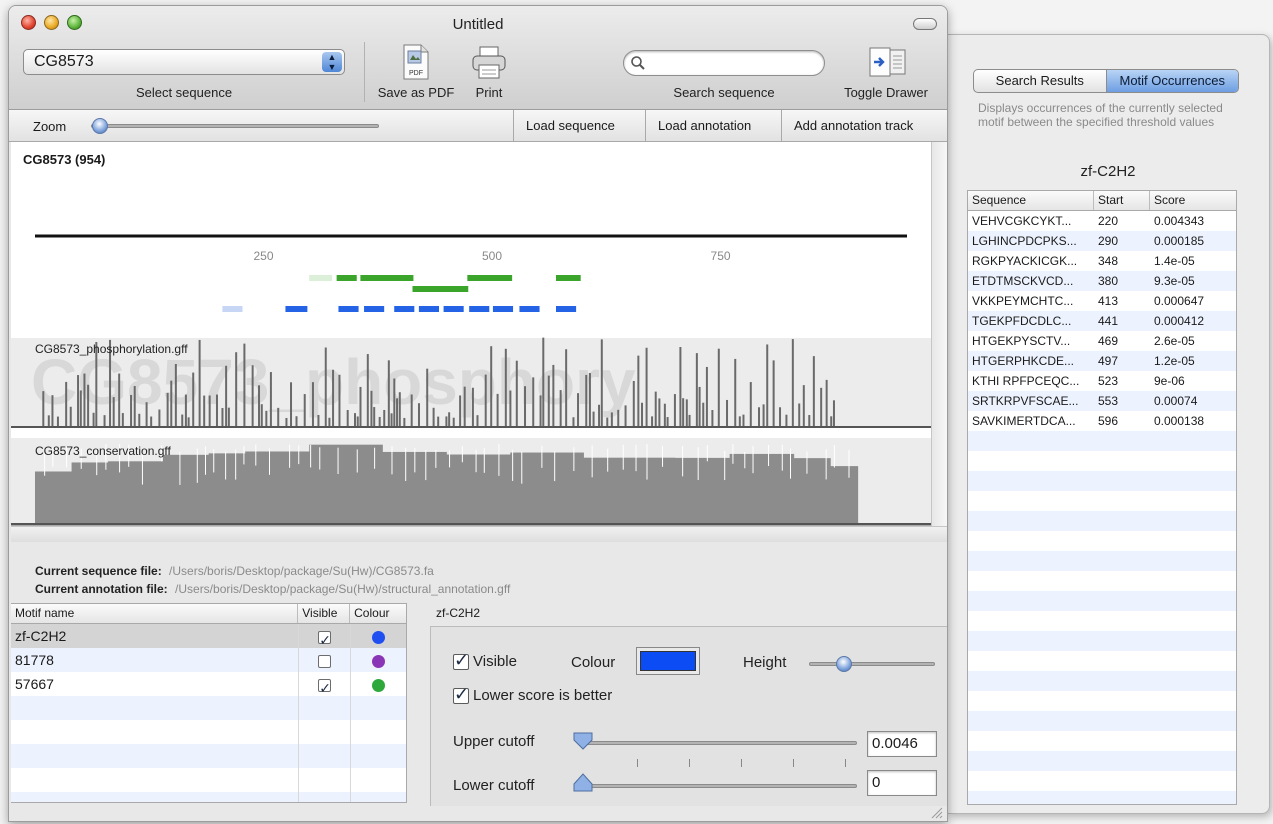 This screenshot has height=824, width=1273. Describe the element at coordinates (184, 62) in the screenshot. I see `sequence-select: CG8573 ▲ ▼` at that location.